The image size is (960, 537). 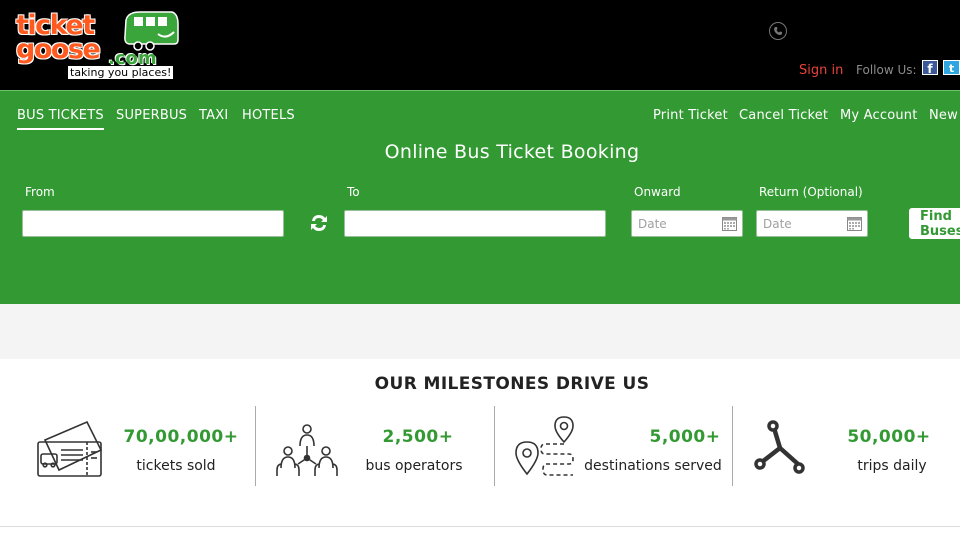 What do you see at coordinates (480, 331) in the screenshot?
I see `grey-strip` at bounding box center [480, 331].